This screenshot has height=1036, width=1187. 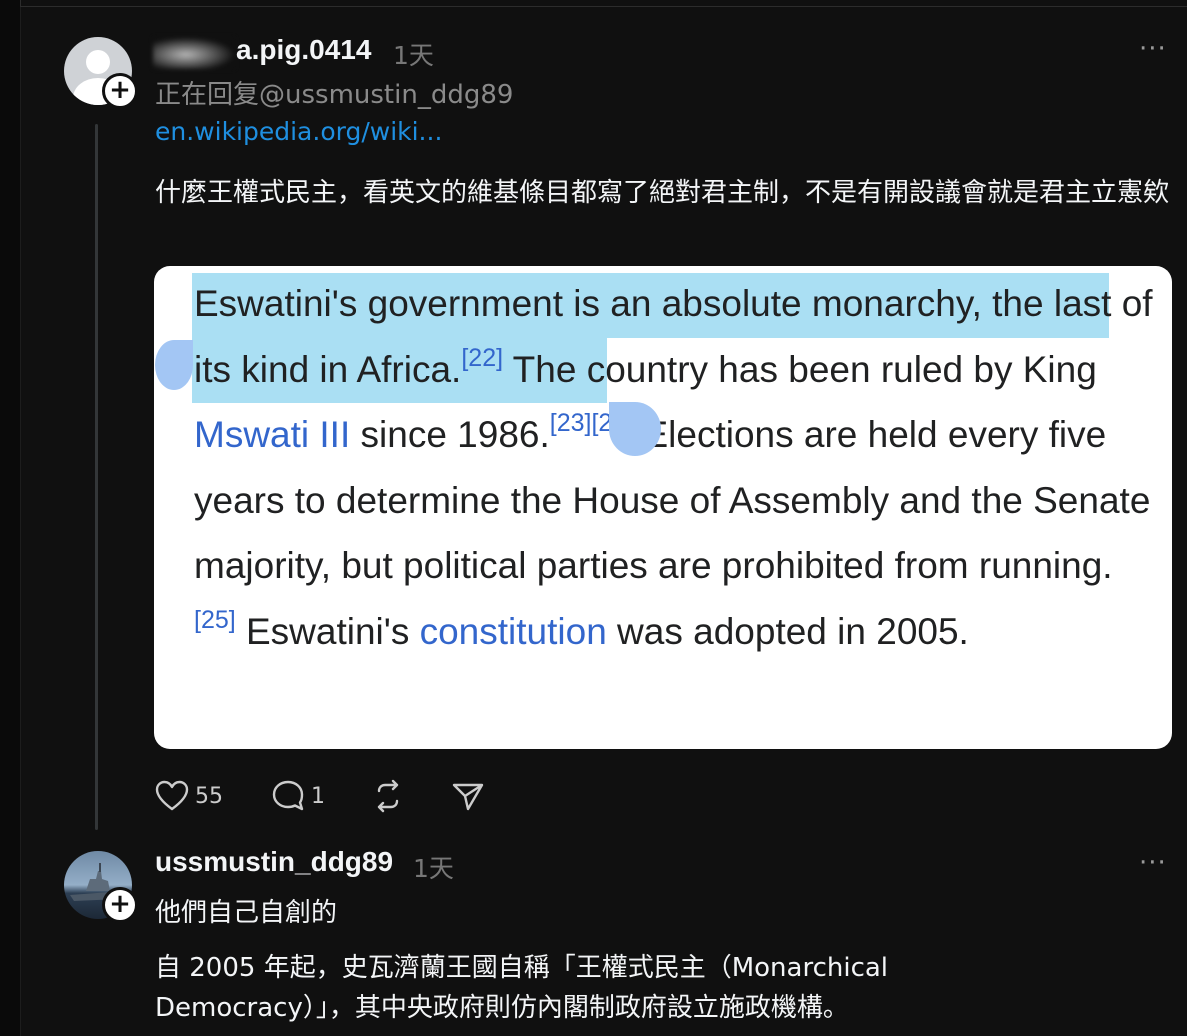 I want to click on ref-22: [22], so click(x=482, y=357).